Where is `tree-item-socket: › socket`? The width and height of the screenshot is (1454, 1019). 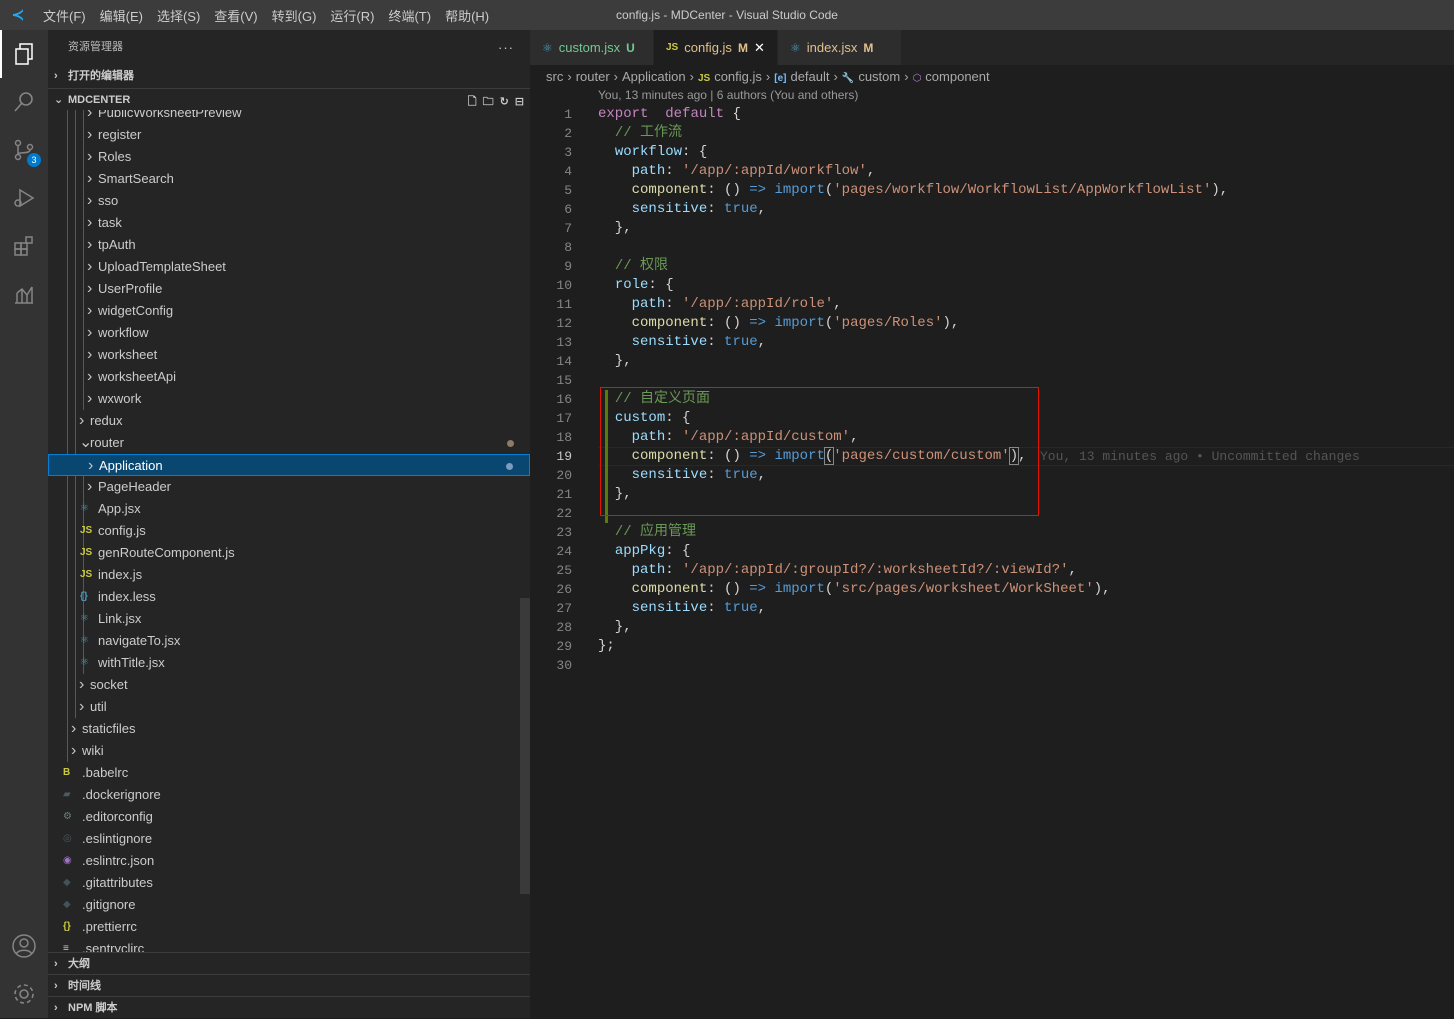
tree-item-socket: › socket is located at coordinates (289, 685).